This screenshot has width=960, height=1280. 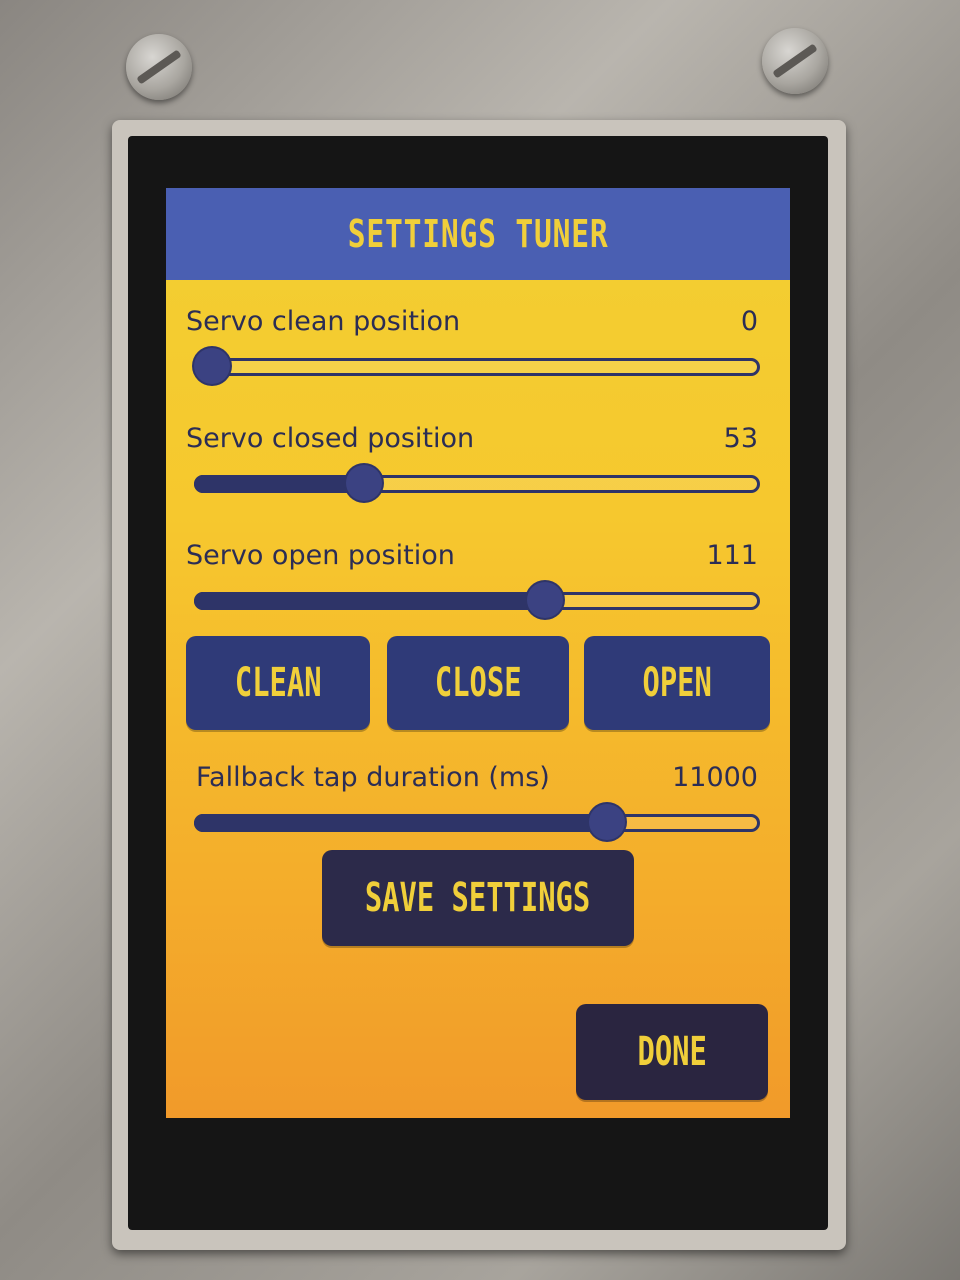 I want to click on open-button: OPEN, so click(x=677, y=683).